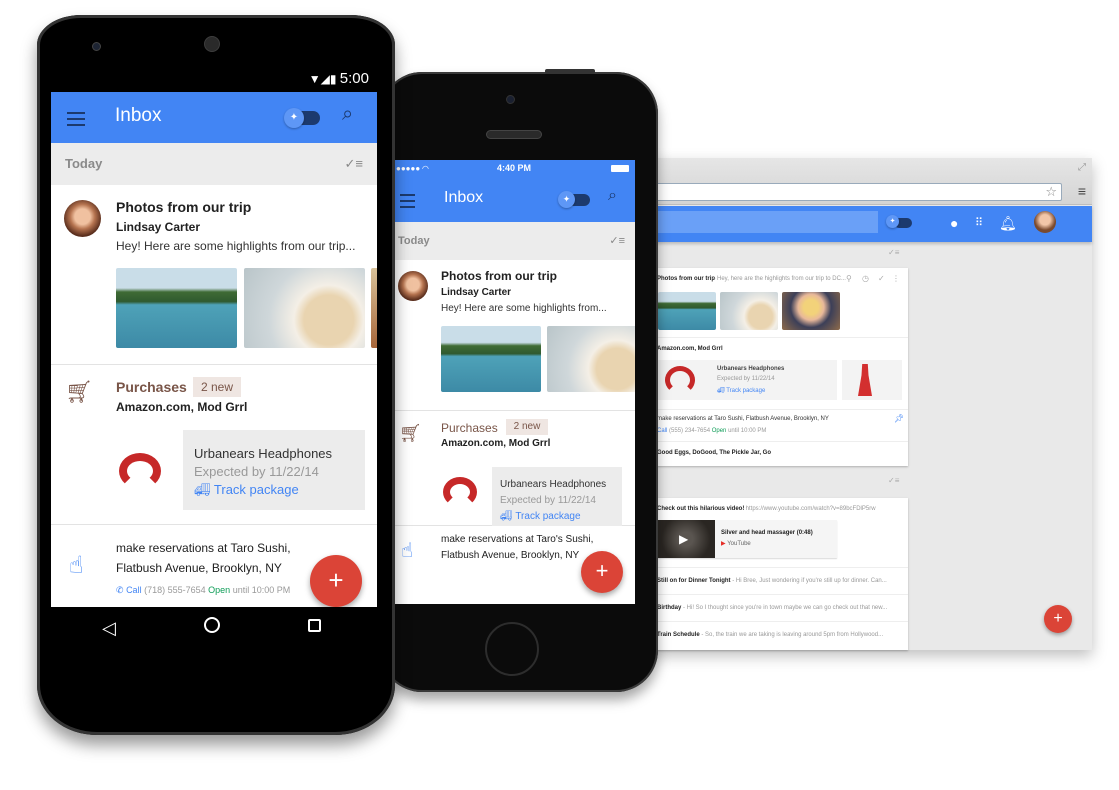 The image size is (1119, 790). What do you see at coordinates (866, 181) in the screenshot?
I see `browser-chrome: ⤢ ☆ ≡` at bounding box center [866, 181].